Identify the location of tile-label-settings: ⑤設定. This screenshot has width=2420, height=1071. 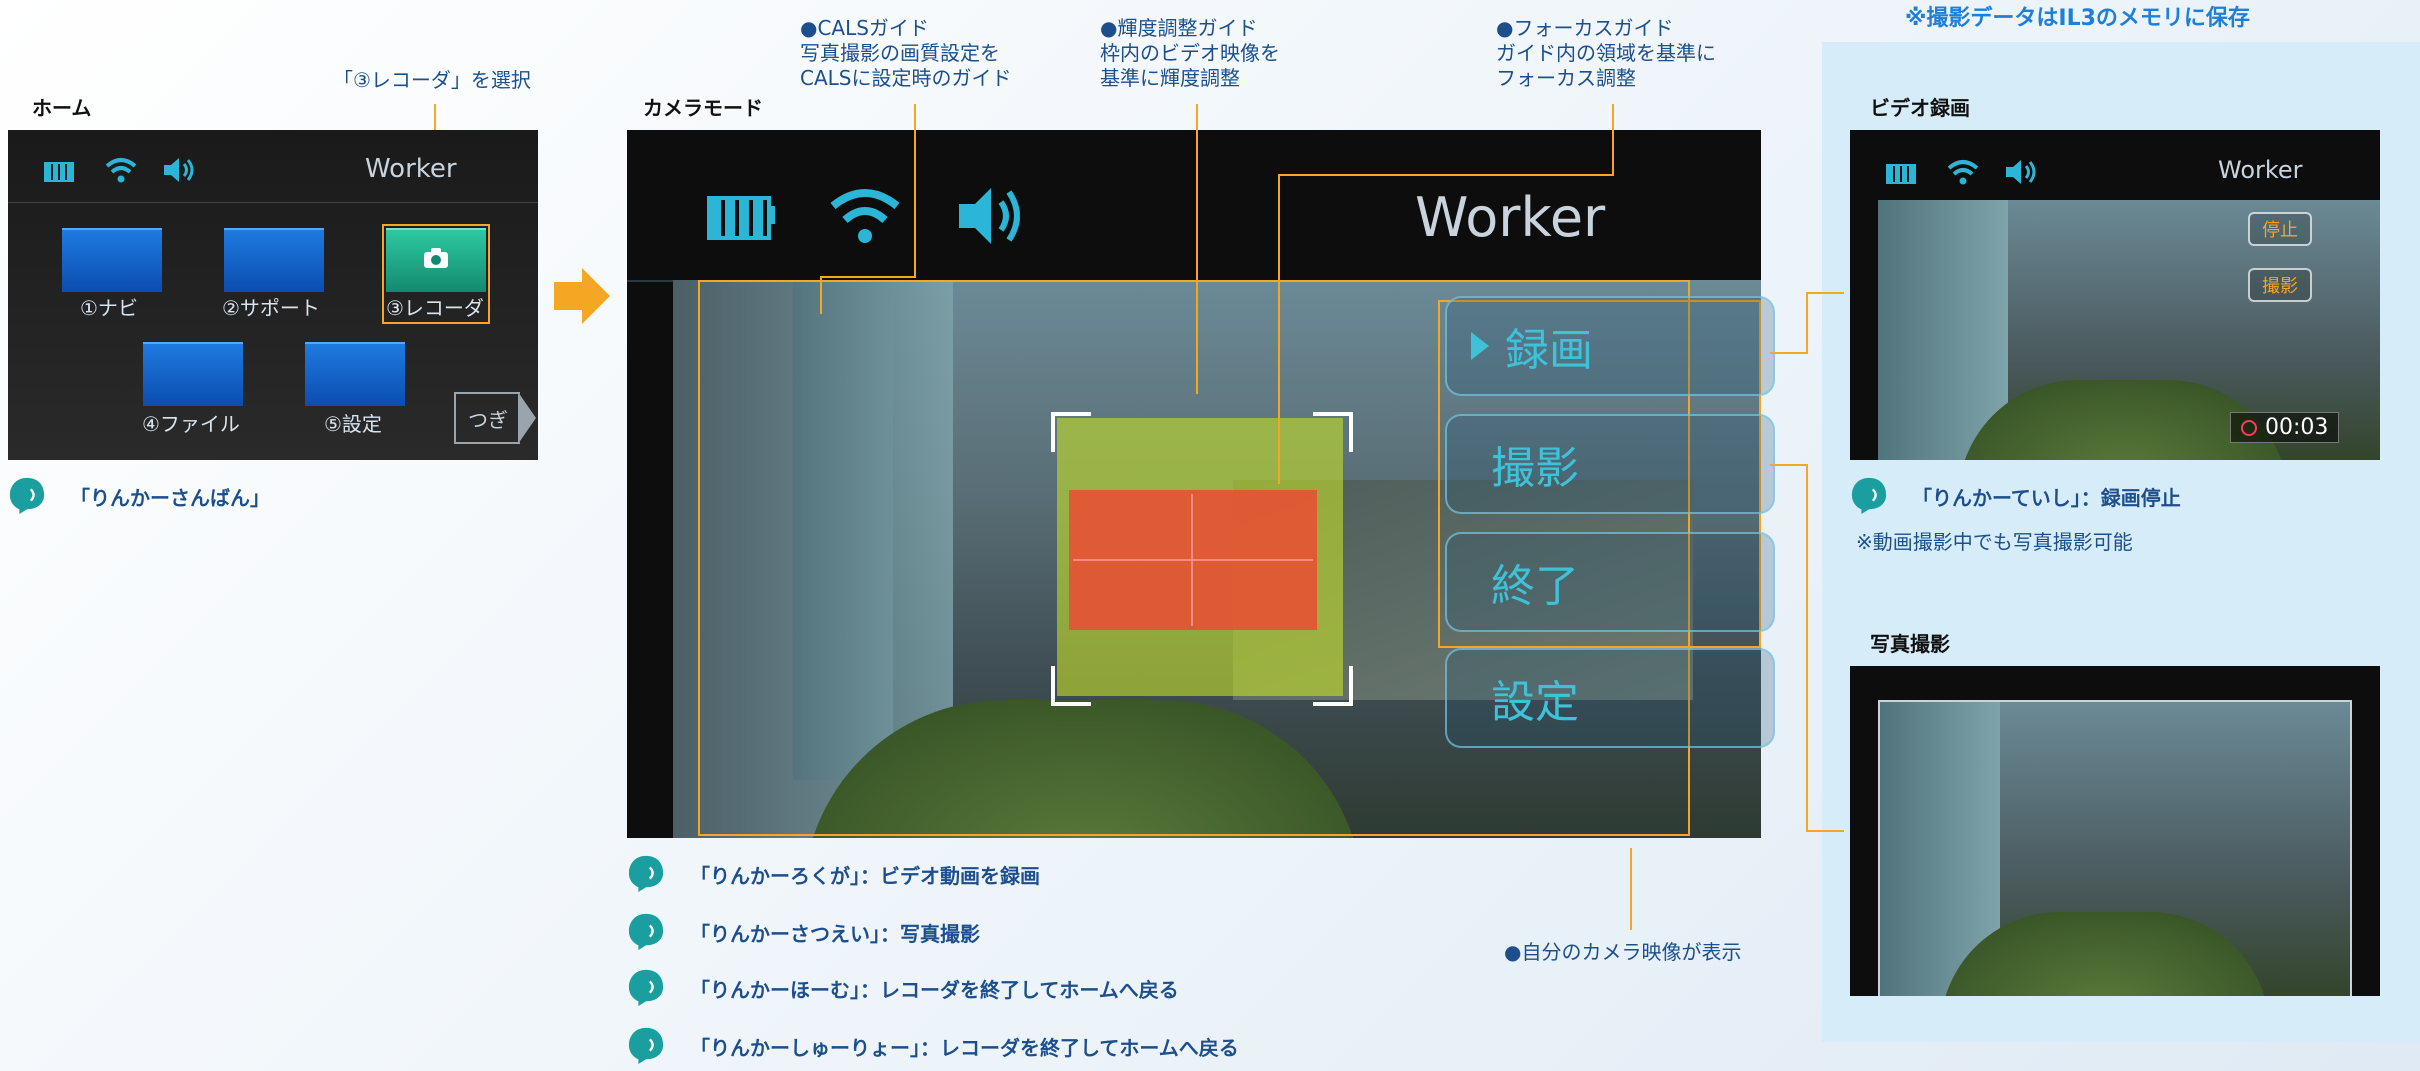
(353, 424).